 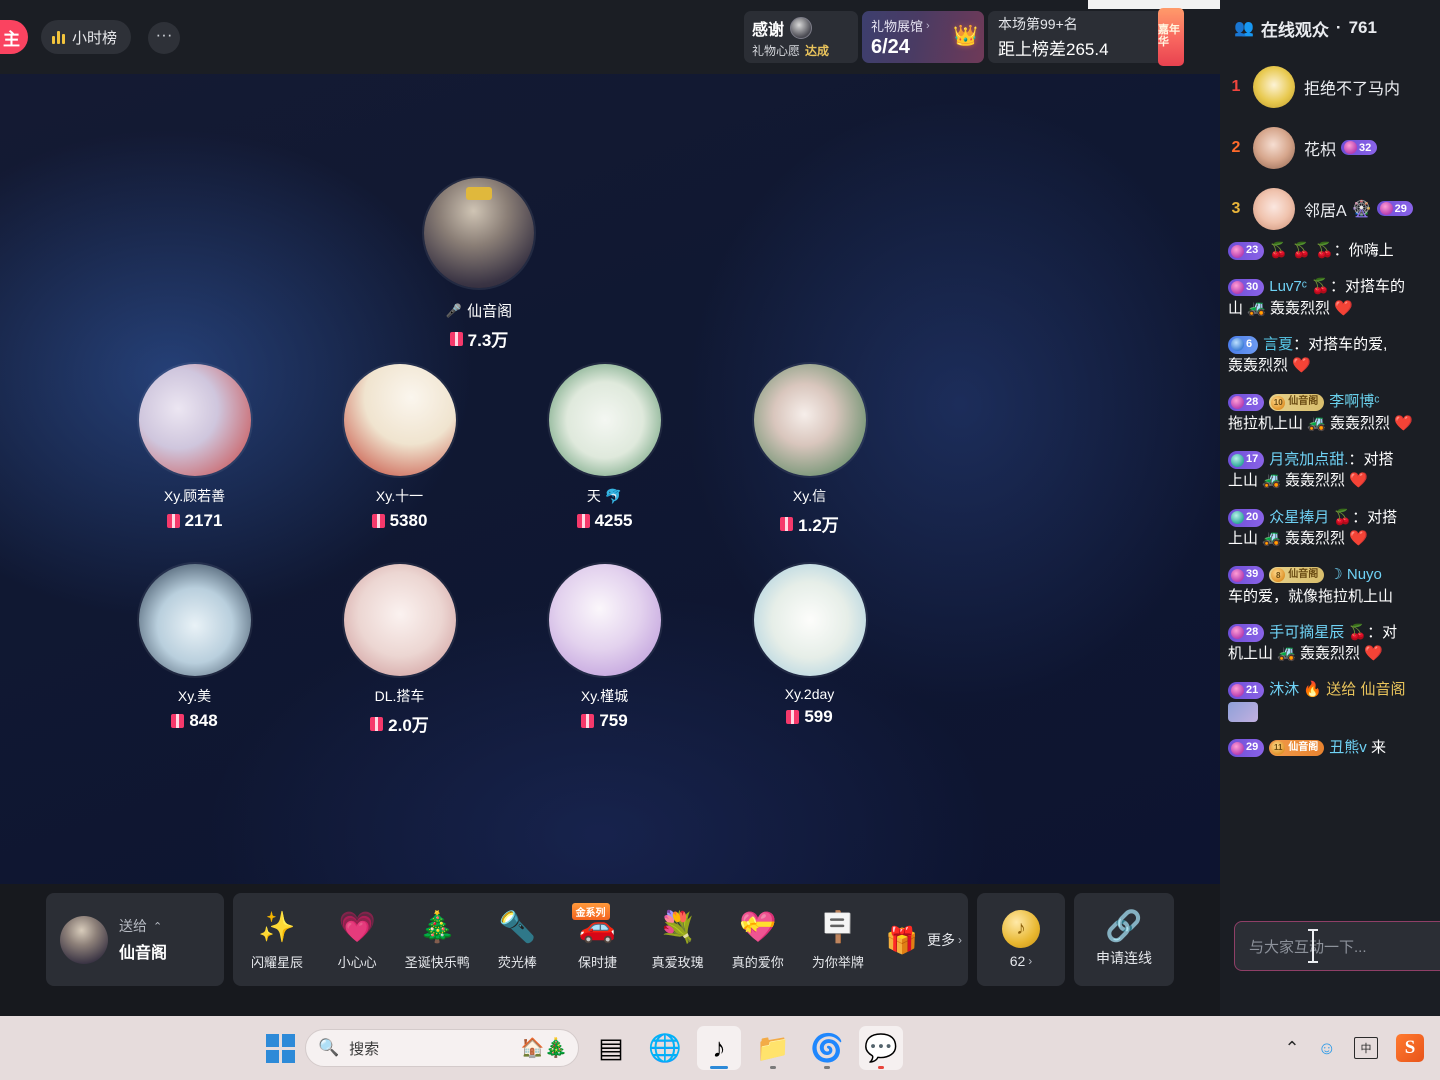 I want to click on viewer-row: 3 邻居A 🎡 29, so click(x=1330, y=208).